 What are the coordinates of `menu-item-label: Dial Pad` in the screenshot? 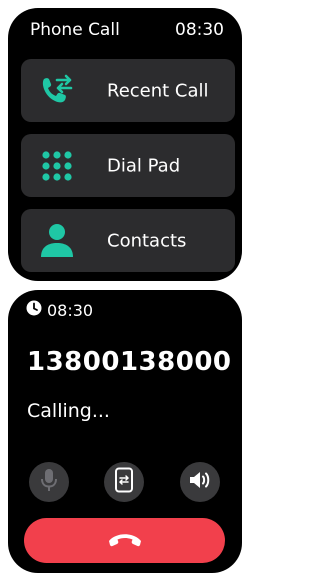 It's located at (144, 165).